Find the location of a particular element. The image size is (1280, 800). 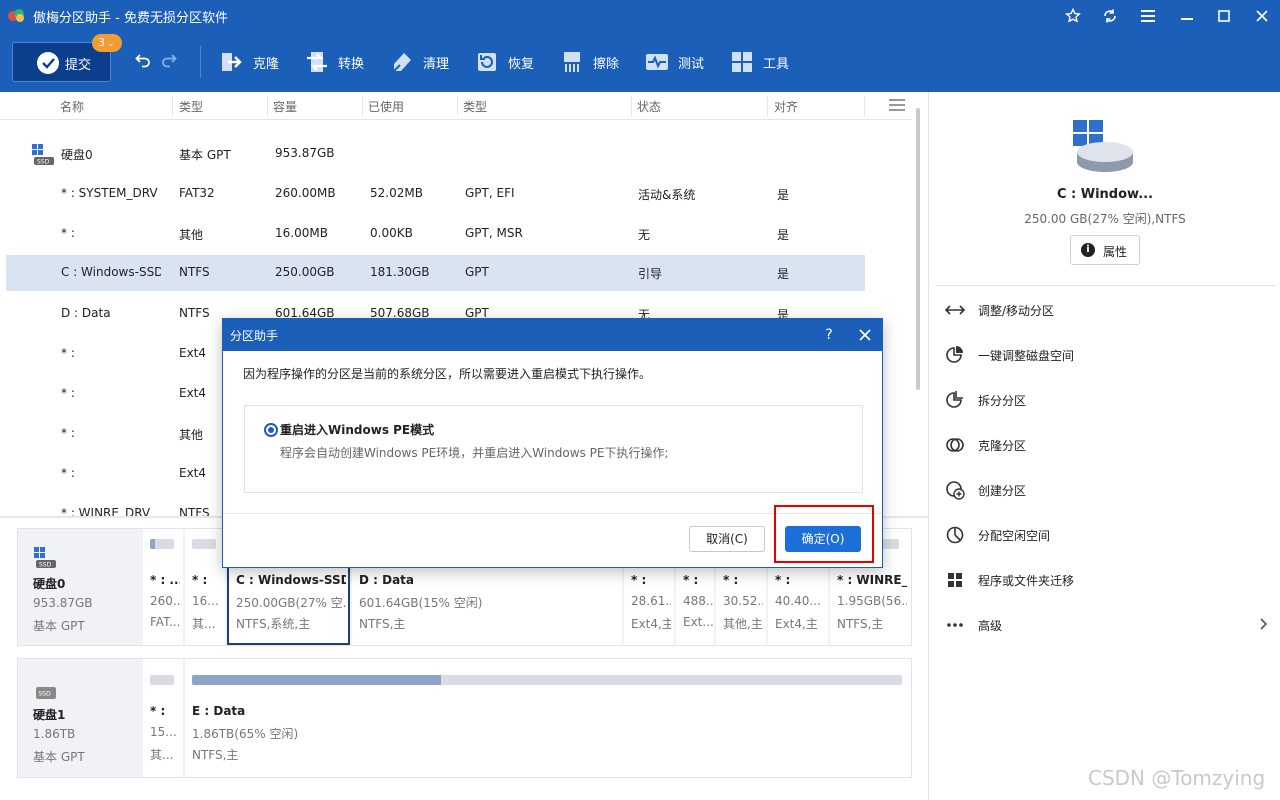

maximize-icon is located at coordinates (1224, 16).